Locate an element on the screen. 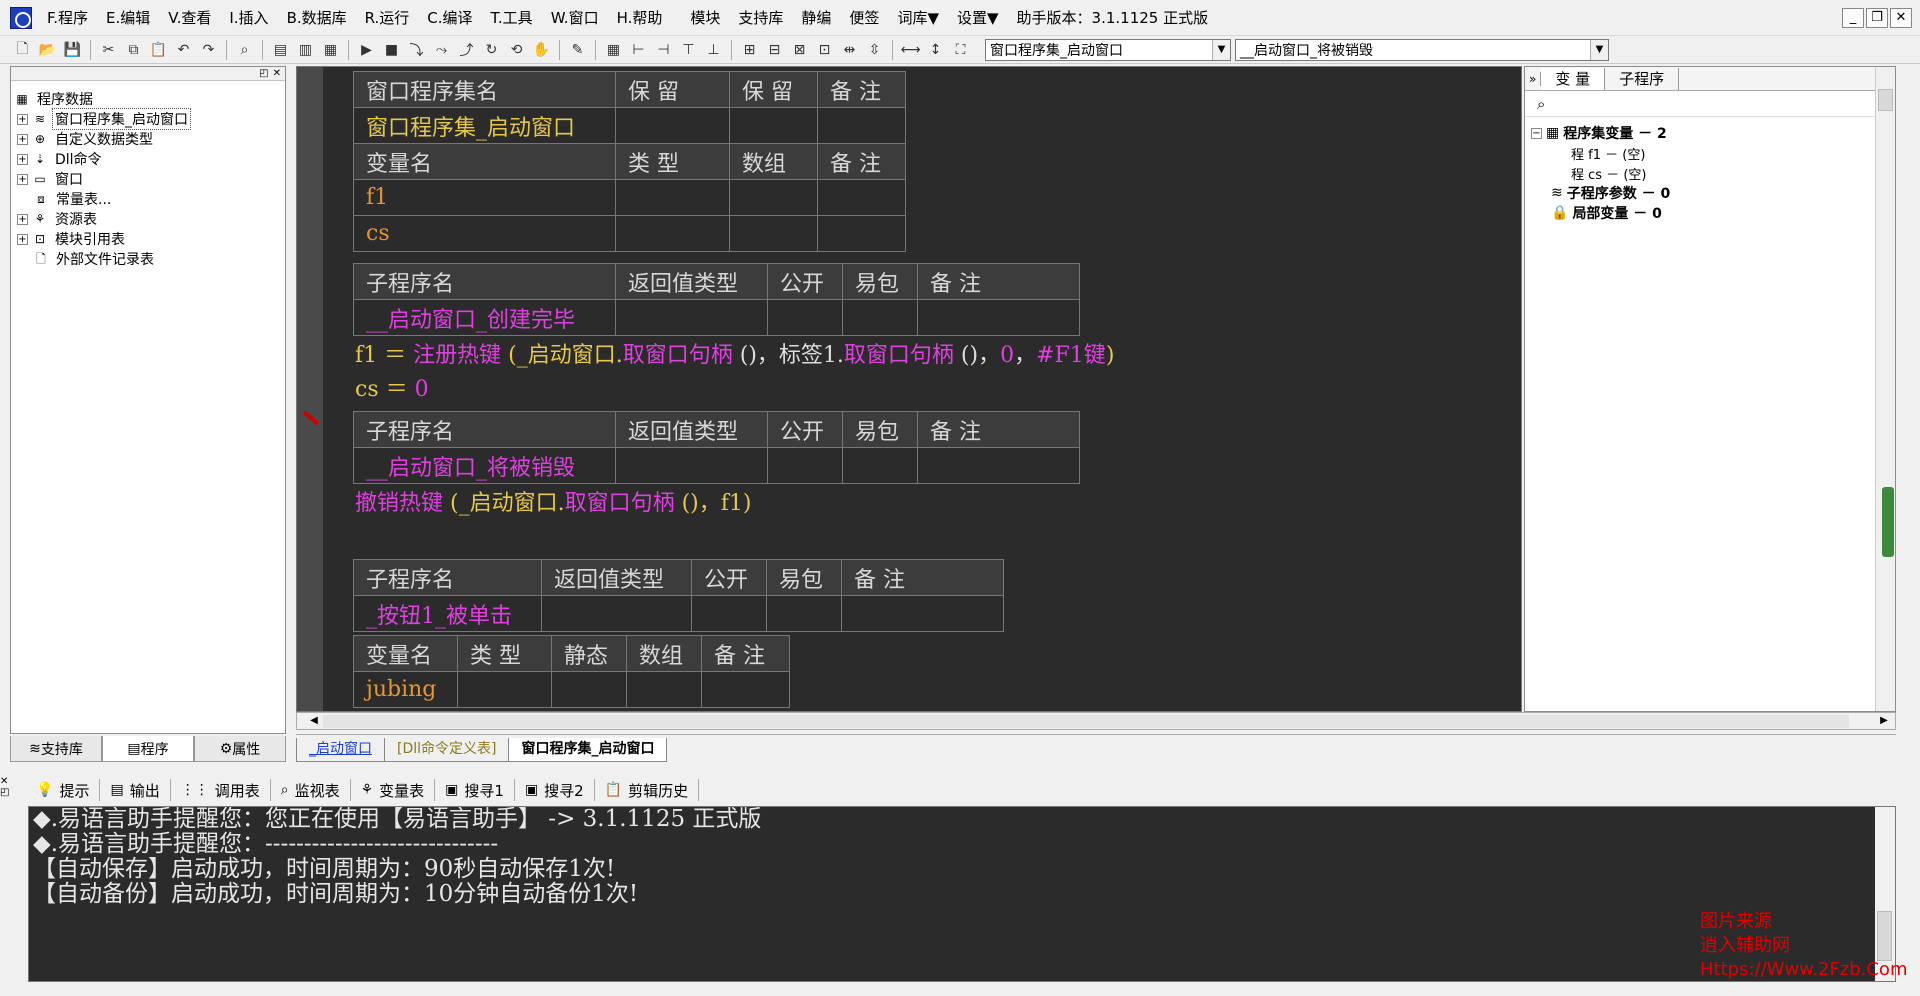 Image resolution: width=1920 pixels, height=996 pixels. menu-insert: I.插入 is located at coordinates (248, 18).